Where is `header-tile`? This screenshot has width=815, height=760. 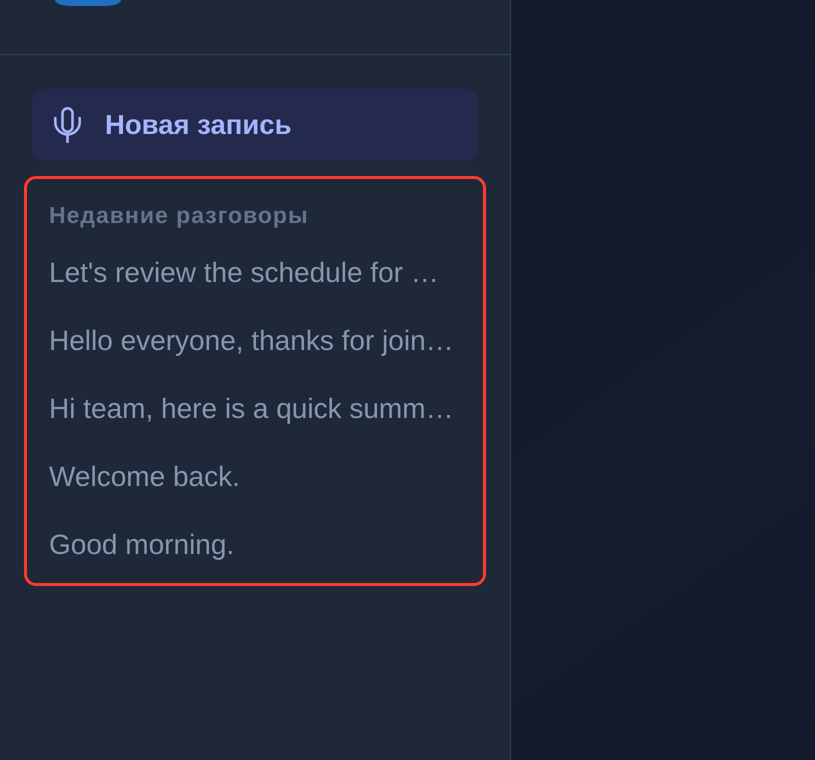
header-tile is located at coordinates (88, 3).